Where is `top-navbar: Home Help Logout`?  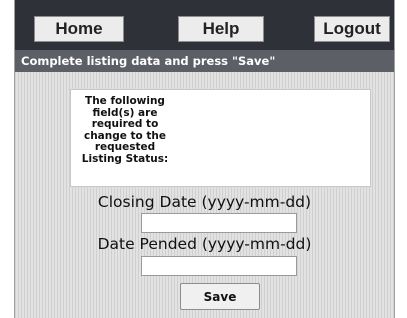
top-navbar: Home Help Logout is located at coordinates (204, 25).